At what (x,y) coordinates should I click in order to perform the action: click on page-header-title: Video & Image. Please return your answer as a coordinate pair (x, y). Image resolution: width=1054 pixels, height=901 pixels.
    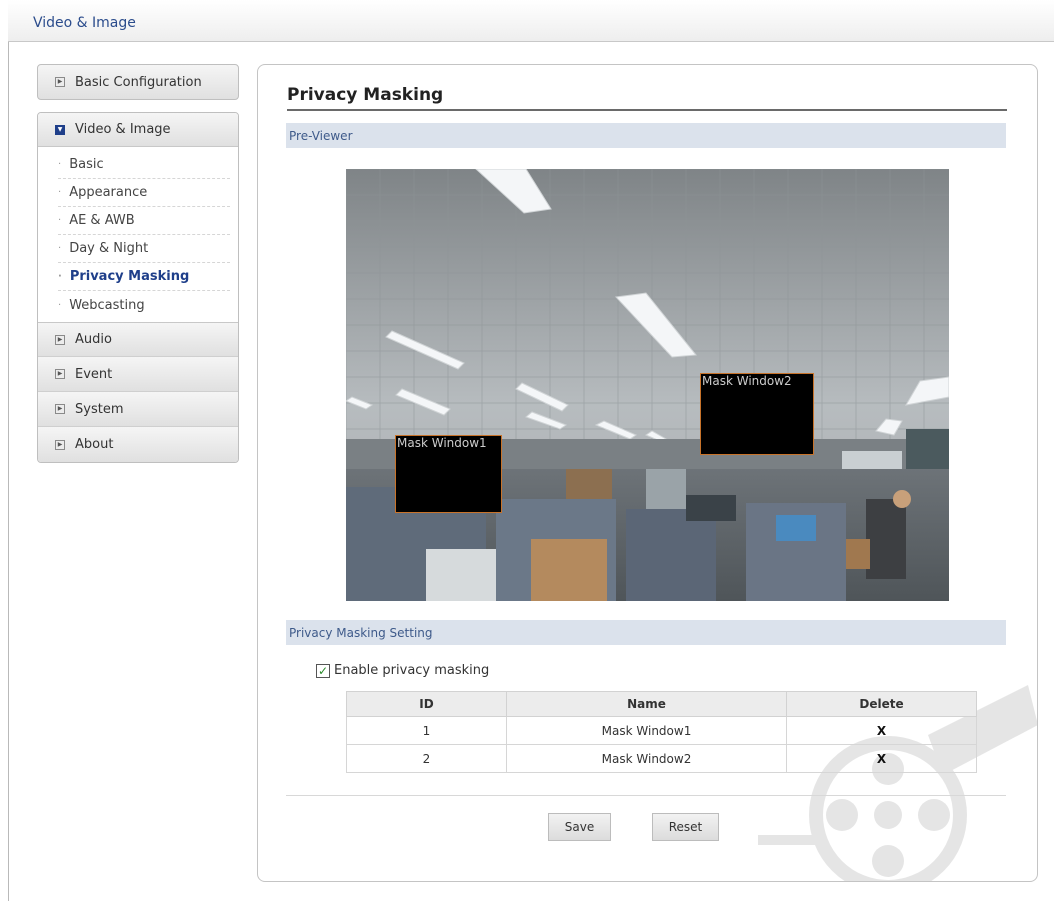
    Looking at the image, I should click on (84, 23).